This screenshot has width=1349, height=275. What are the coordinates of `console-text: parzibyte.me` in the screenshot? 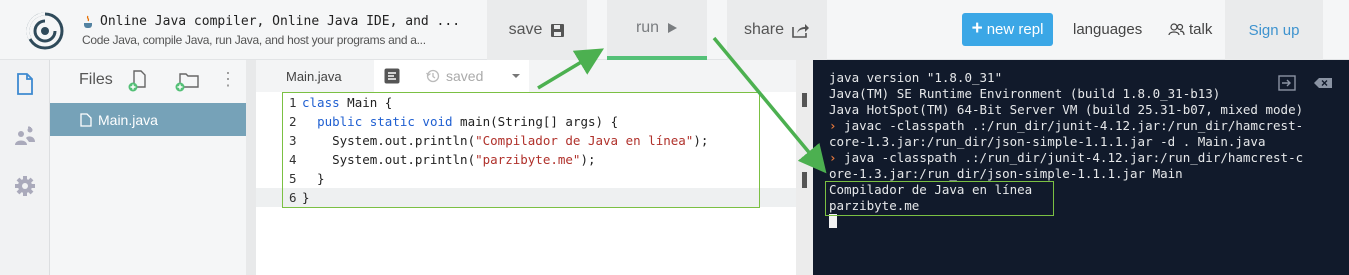 It's located at (874, 205).